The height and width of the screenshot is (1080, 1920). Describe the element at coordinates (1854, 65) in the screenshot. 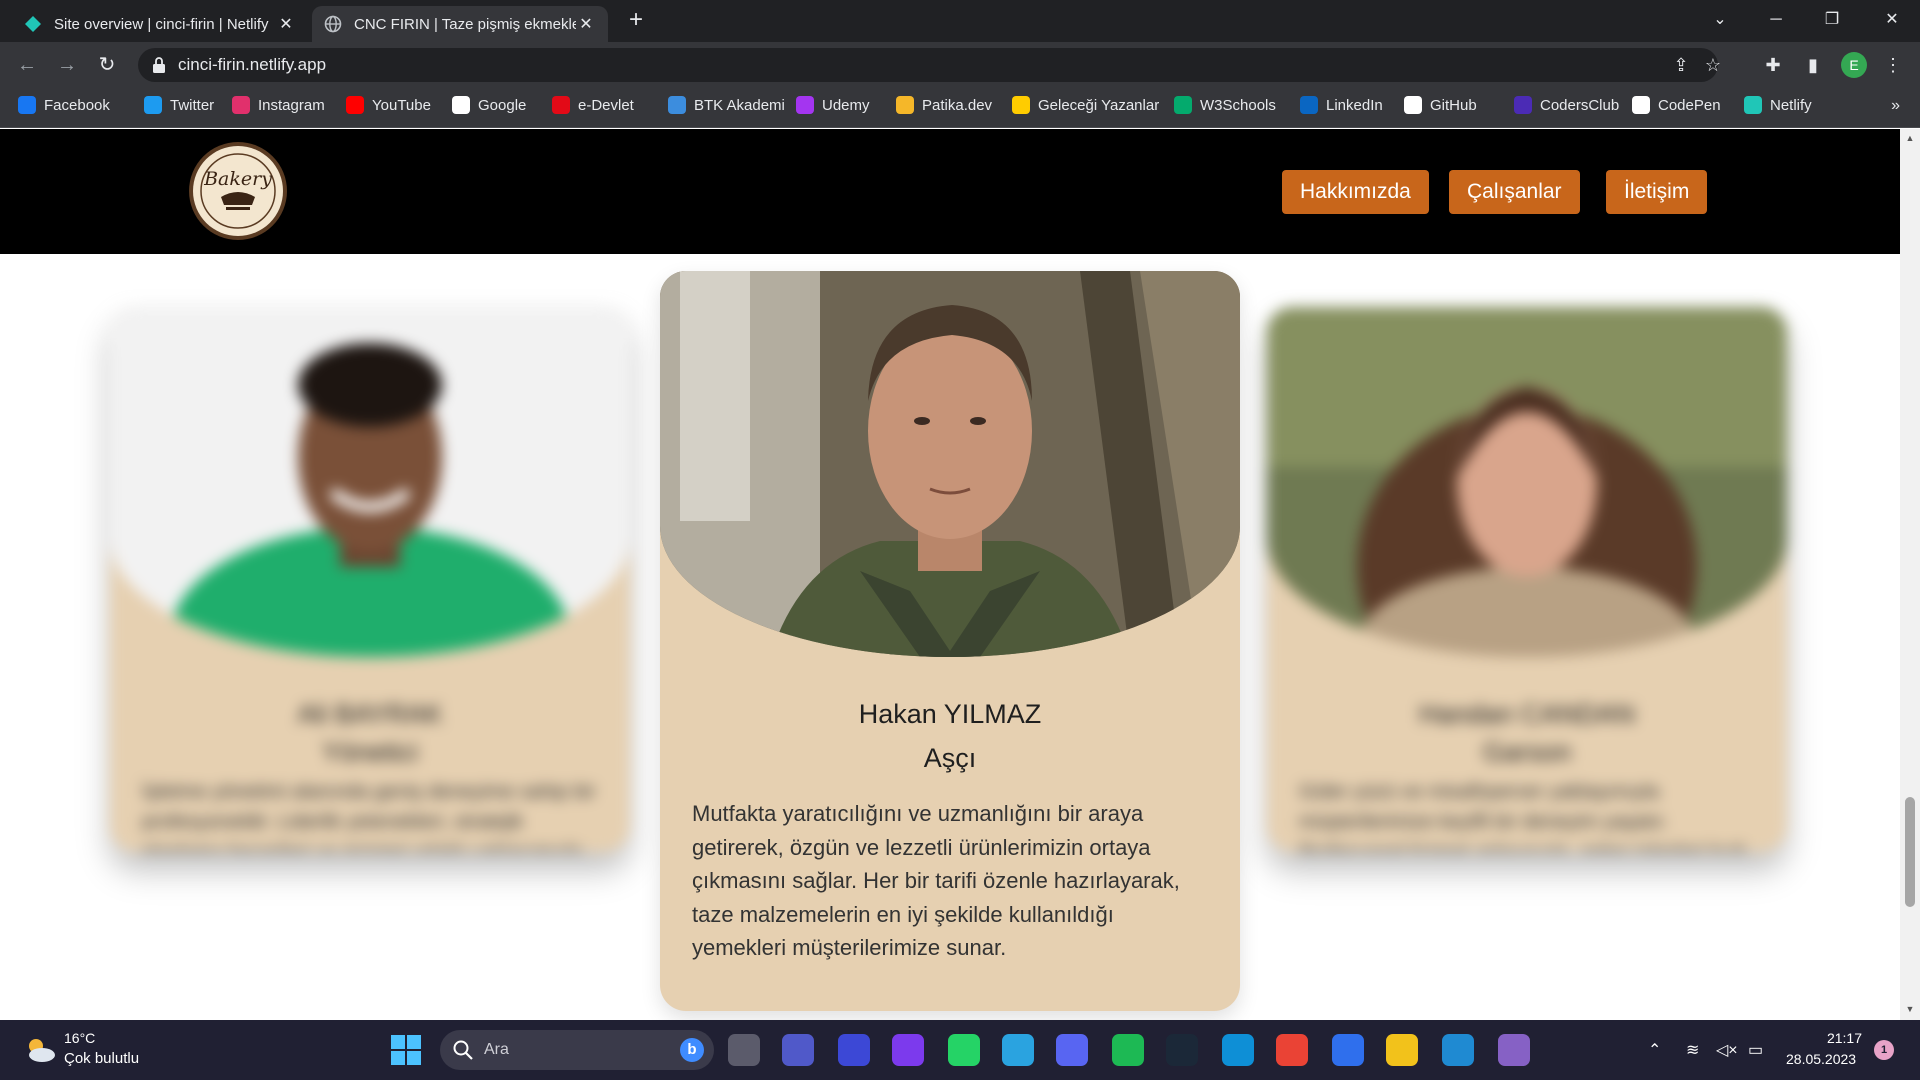

I see `profile-avatar: E` at that location.